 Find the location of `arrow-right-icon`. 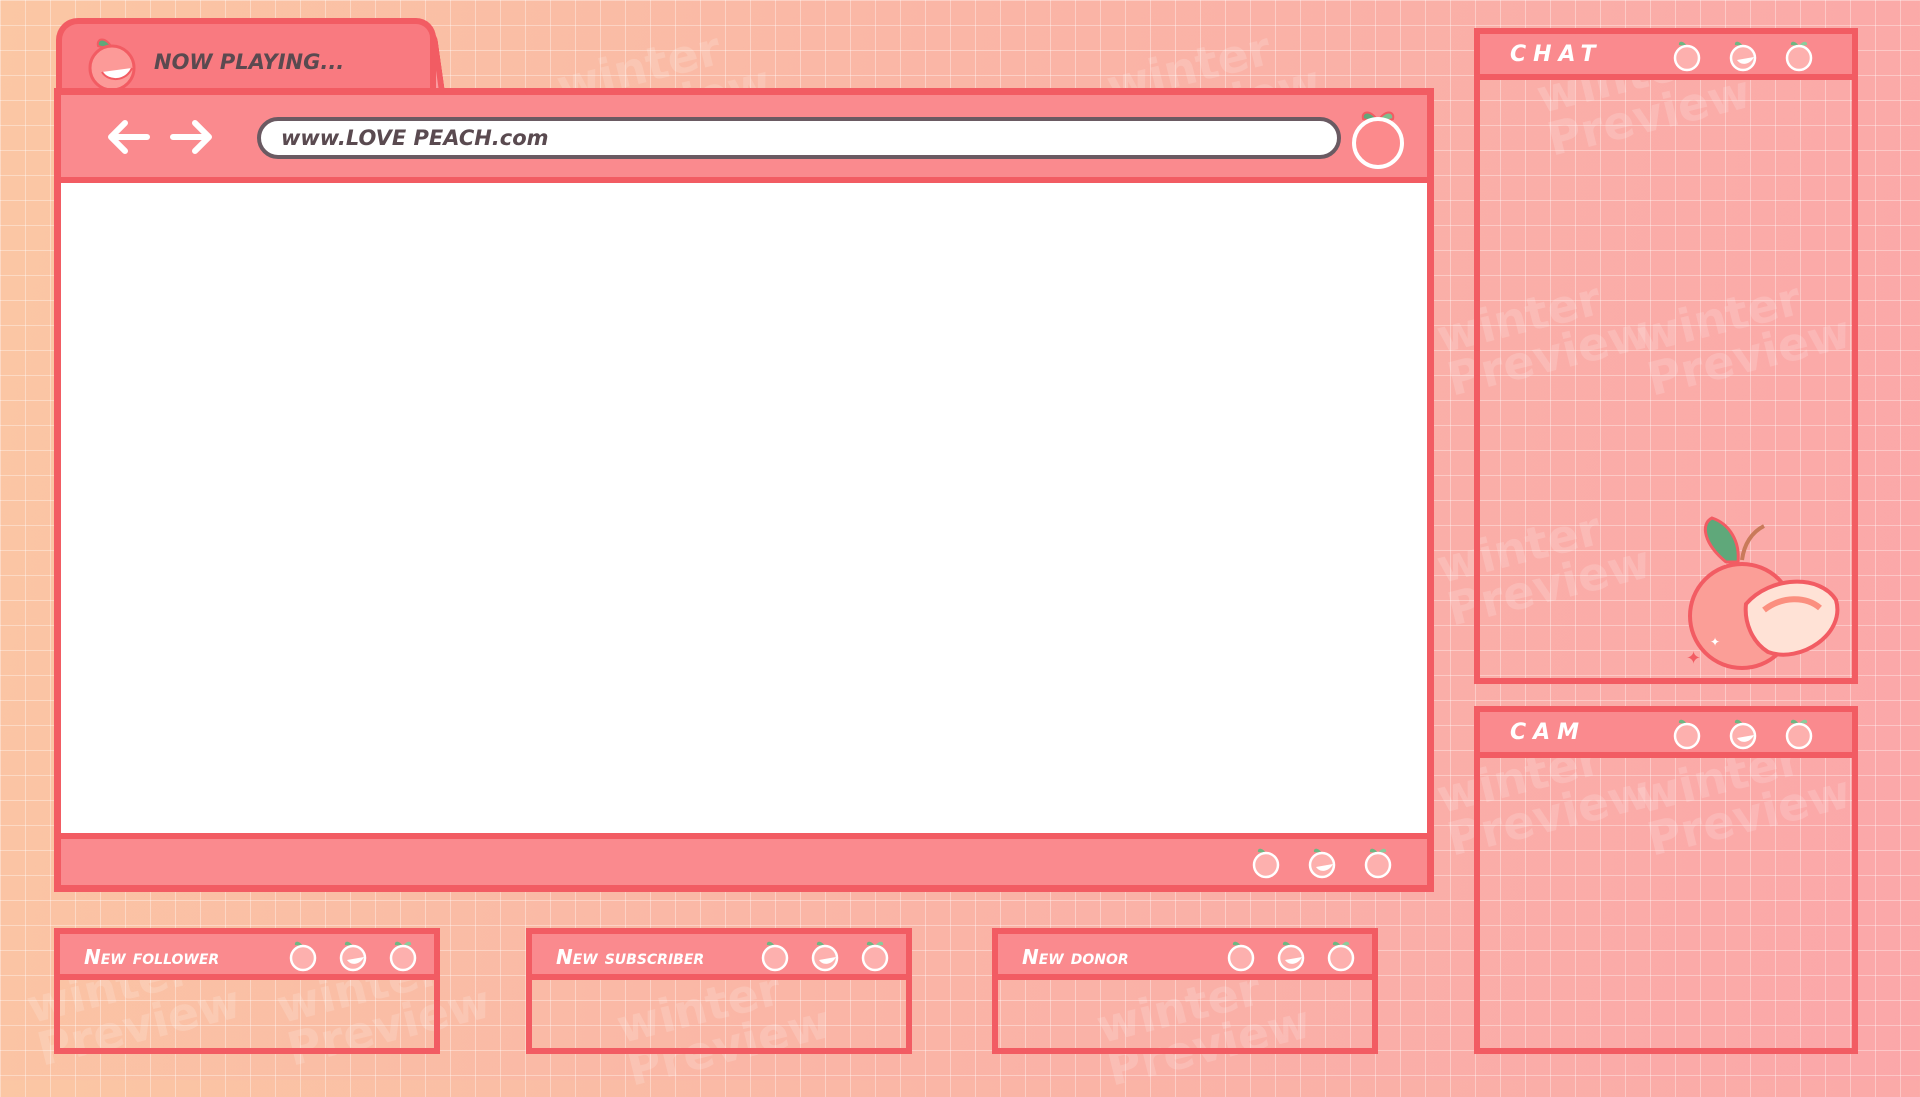

arrow-right-icon is located at coordinates (193, 137).